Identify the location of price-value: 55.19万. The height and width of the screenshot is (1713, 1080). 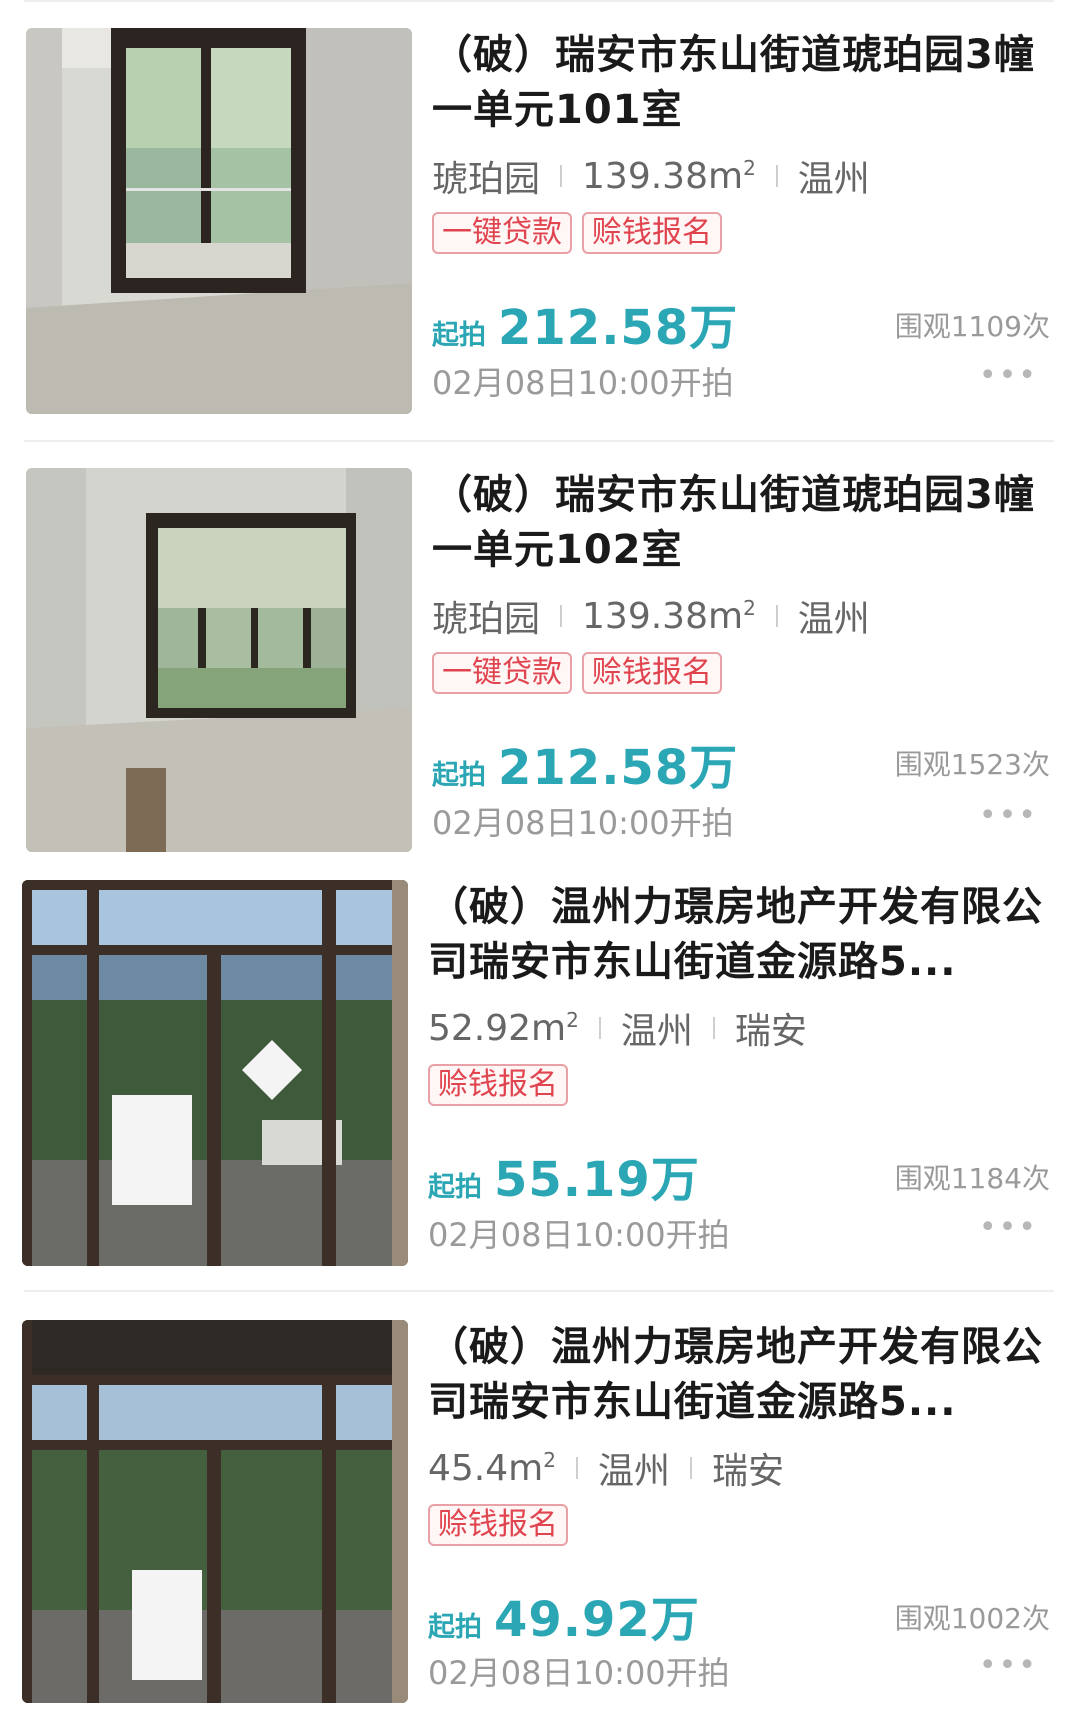
(597, 1180).